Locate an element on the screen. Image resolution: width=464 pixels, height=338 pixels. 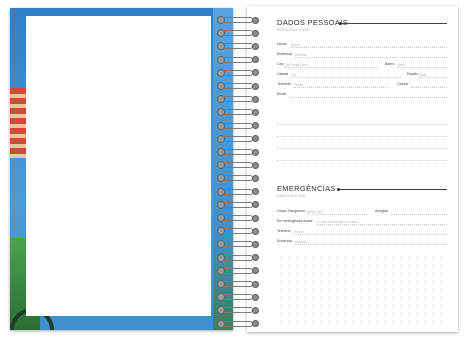
field-label-nome: Nome is located at coordinates (282, 44).